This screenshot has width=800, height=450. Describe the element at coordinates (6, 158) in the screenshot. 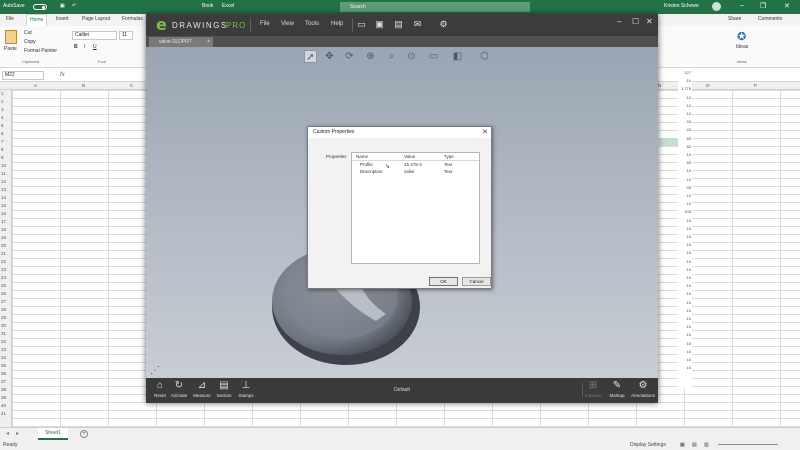

I see `row-header: 9` at that location.